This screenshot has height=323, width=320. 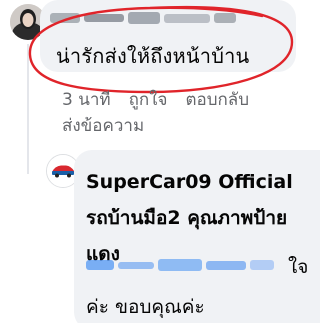 What do you see at coordinates (217, 99) in the screenshot?
I see `reply-button: ตอบกลับ` at bounding box center [217, 99].